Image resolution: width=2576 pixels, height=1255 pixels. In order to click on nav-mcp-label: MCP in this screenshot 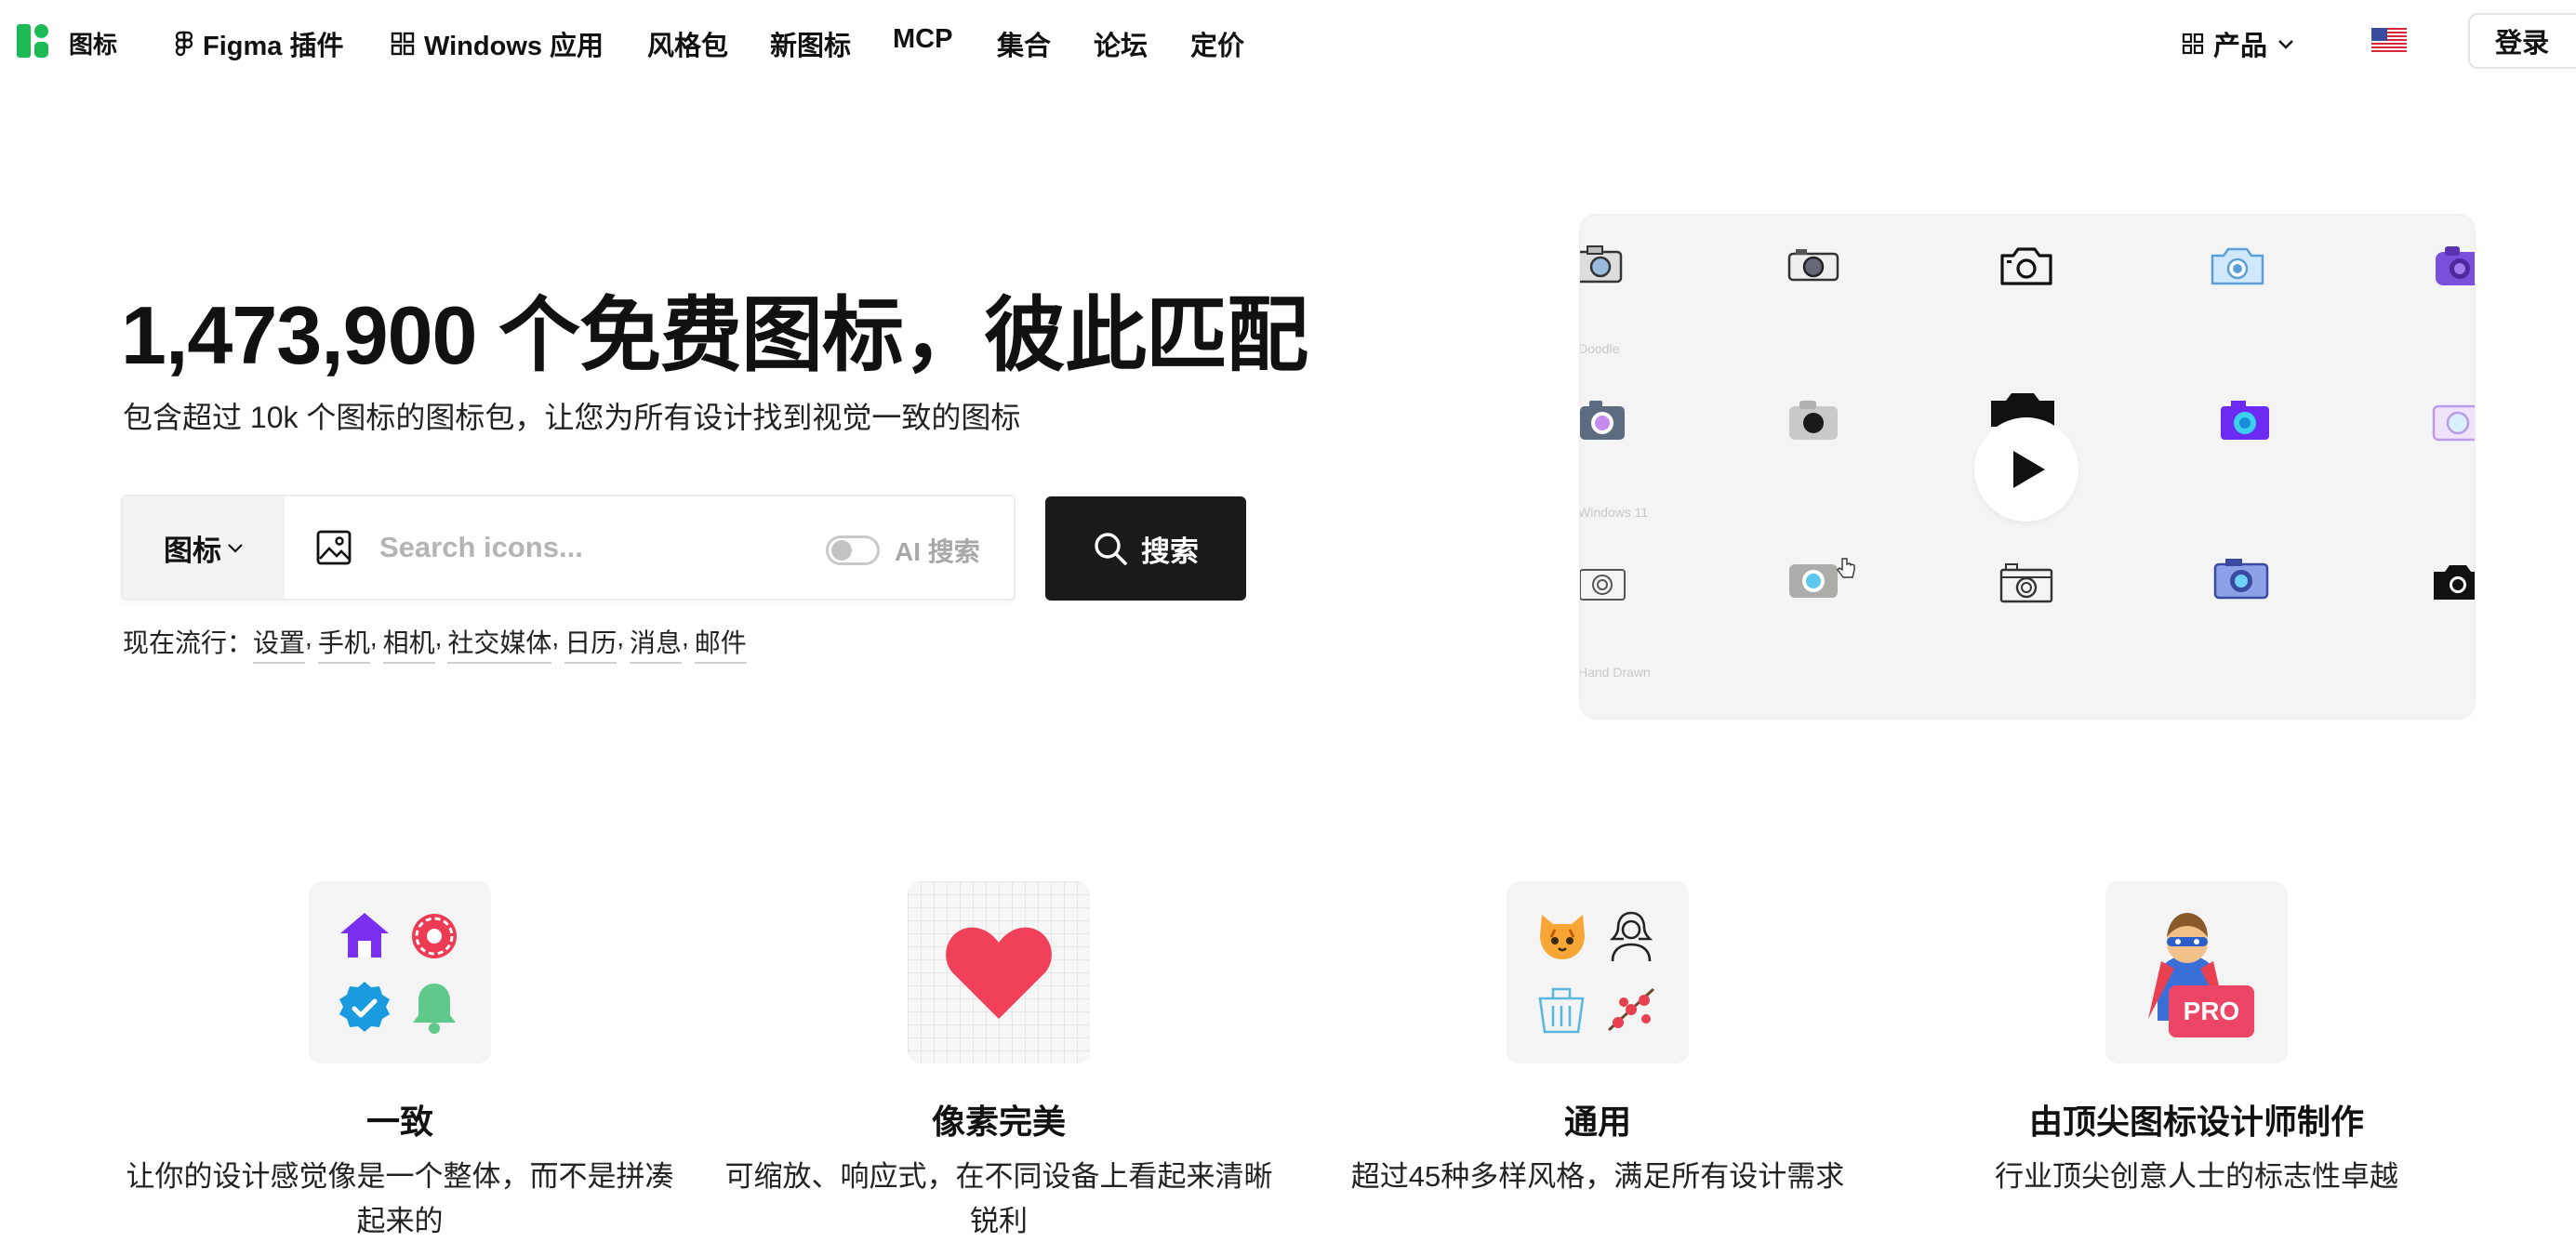, I will do `click(923, 39)`.